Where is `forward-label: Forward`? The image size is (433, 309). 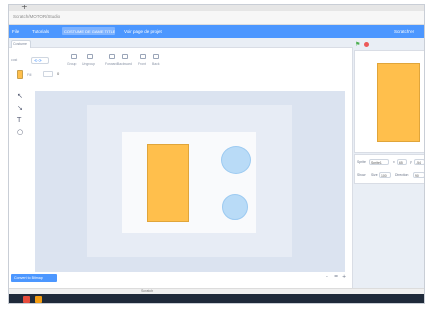
forward-label: Forward is located at coordinates (111, 64).